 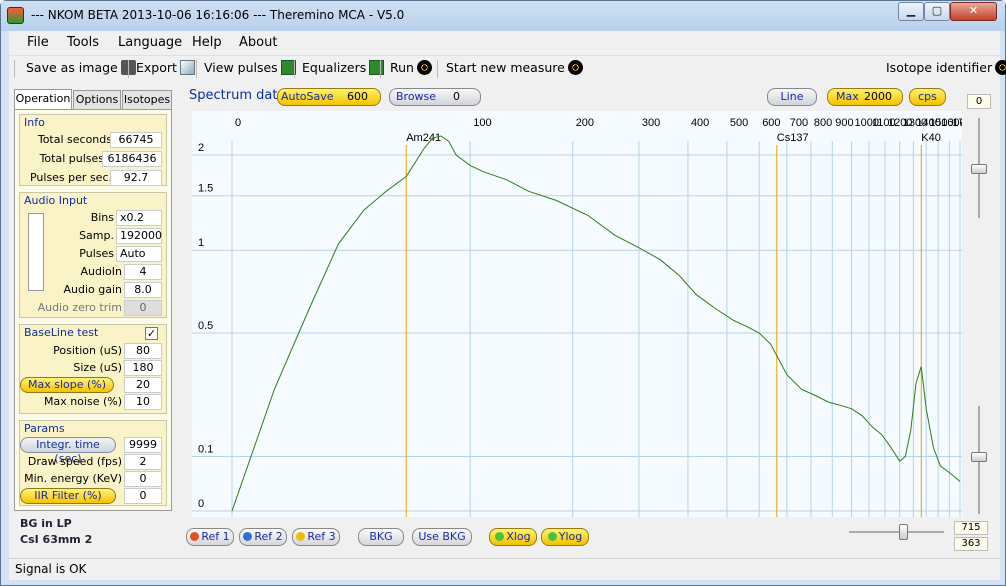 What do you see at coordinates (143, 308) in the screenshot?
I see `audio-zero-trim-input: 0` at bounding box center [143, 308].